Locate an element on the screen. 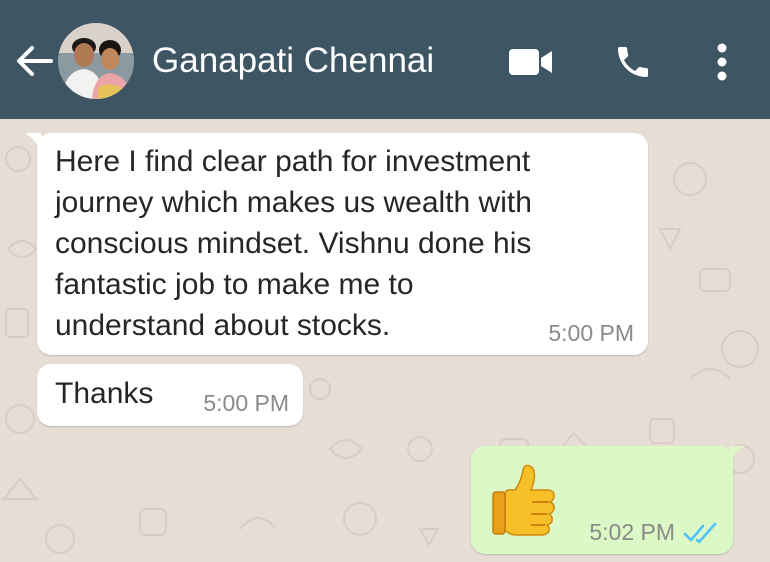 The width and height of the screenshot is (770, 562). avatar-photo is located at coordinates (96, 61).